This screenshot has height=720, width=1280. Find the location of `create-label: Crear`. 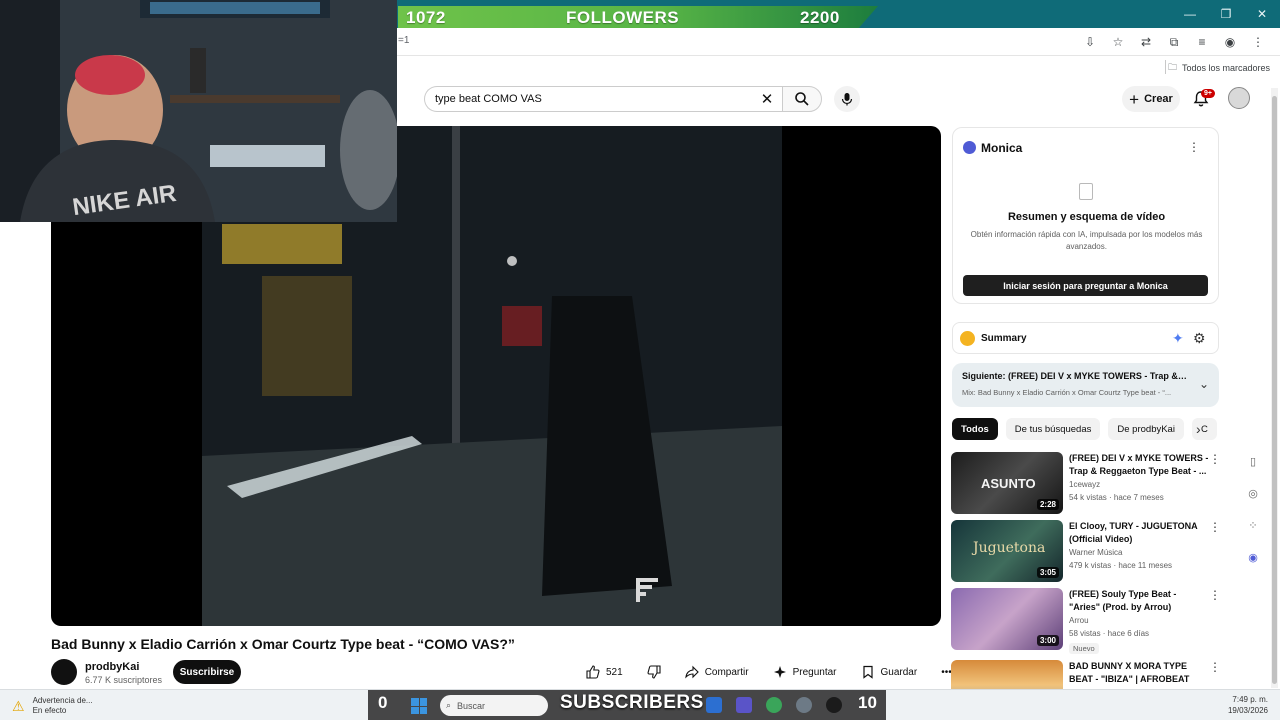

create-label: Crear is located at coordinates (1158, 99).